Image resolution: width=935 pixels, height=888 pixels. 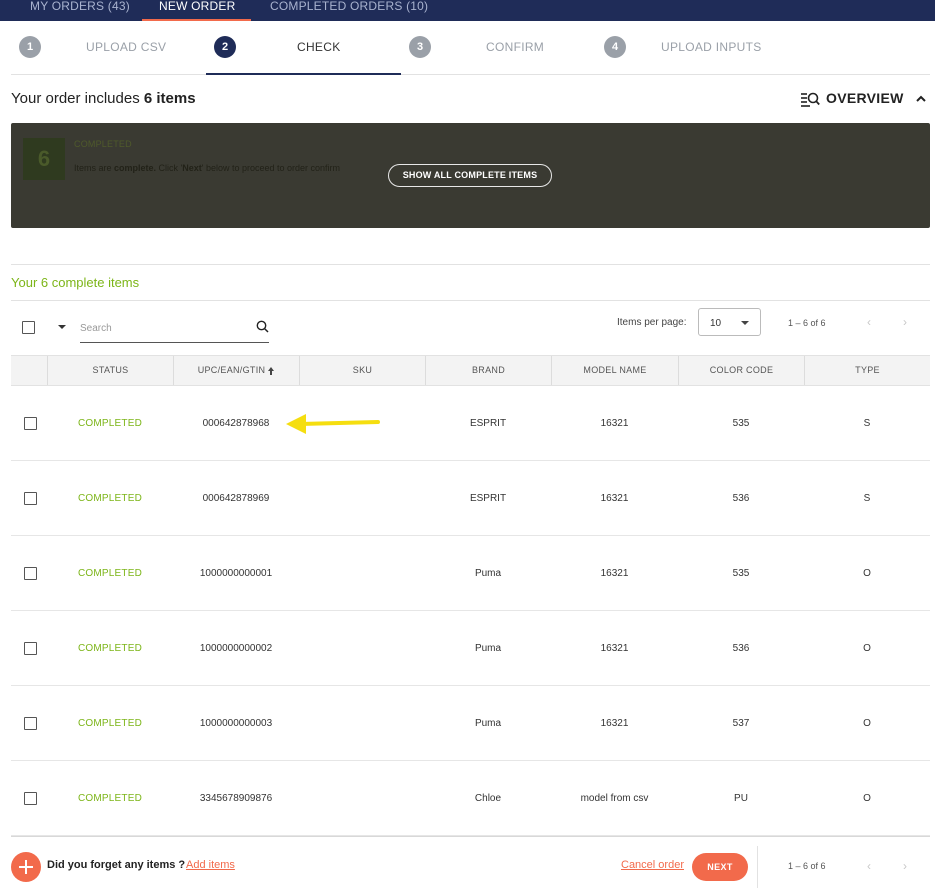 What do you see at coordinates (236, 798) in the screenshot?
I see `row-upc: 3345678909876` at bounding box center [236, 798].